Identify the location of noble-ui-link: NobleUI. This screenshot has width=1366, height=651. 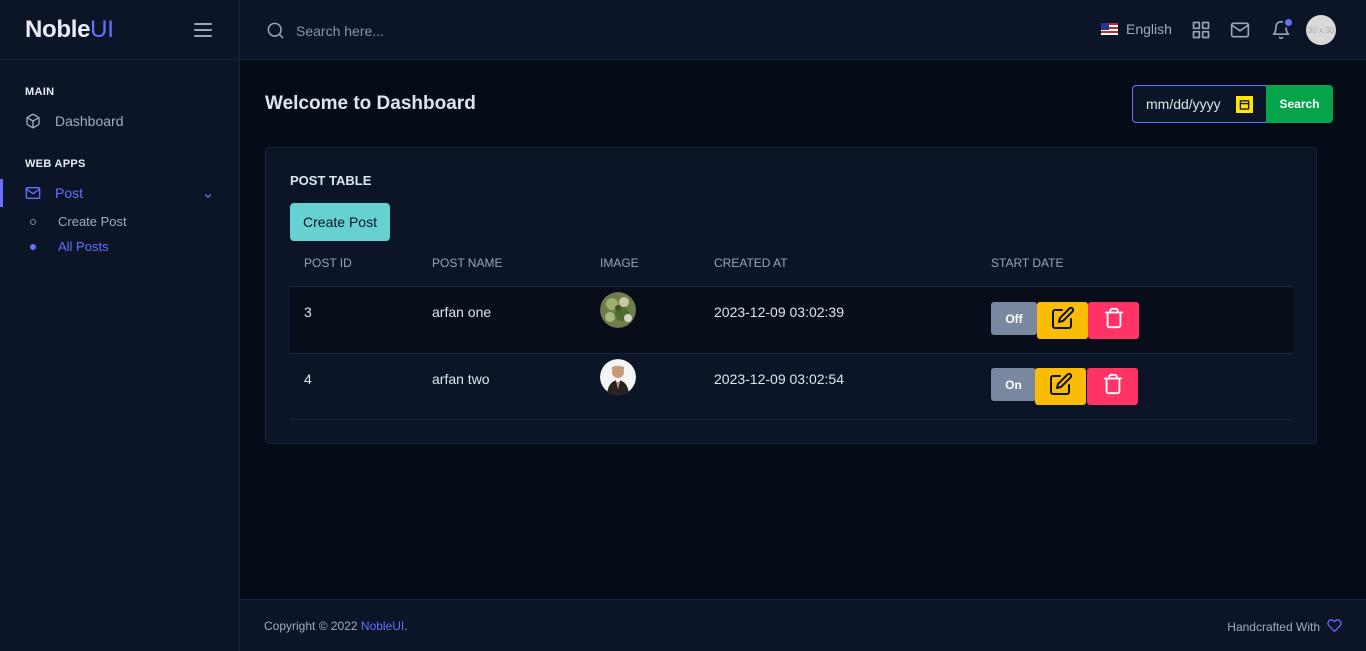
(382, 626).